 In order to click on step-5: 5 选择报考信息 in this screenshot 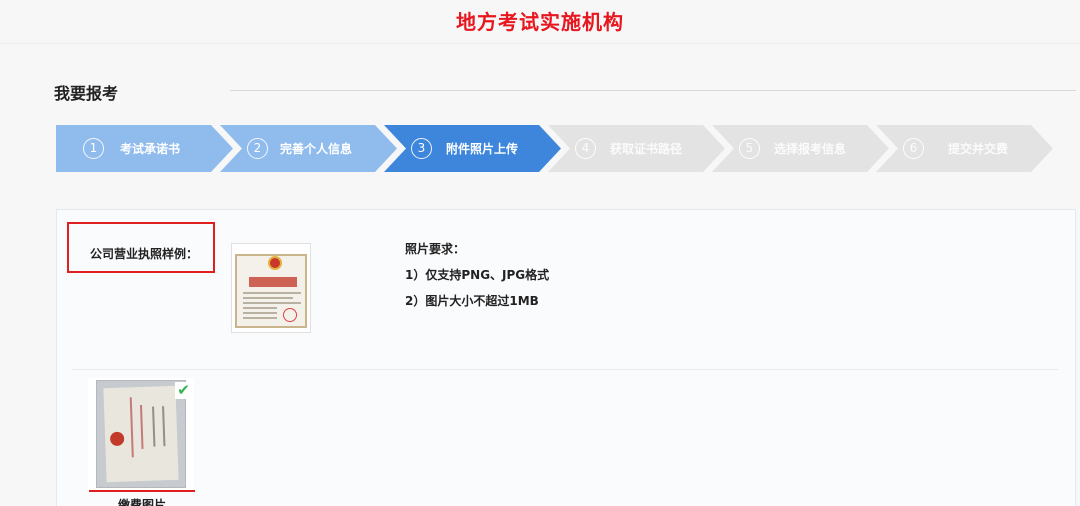, I will do `click(800, 148)`.